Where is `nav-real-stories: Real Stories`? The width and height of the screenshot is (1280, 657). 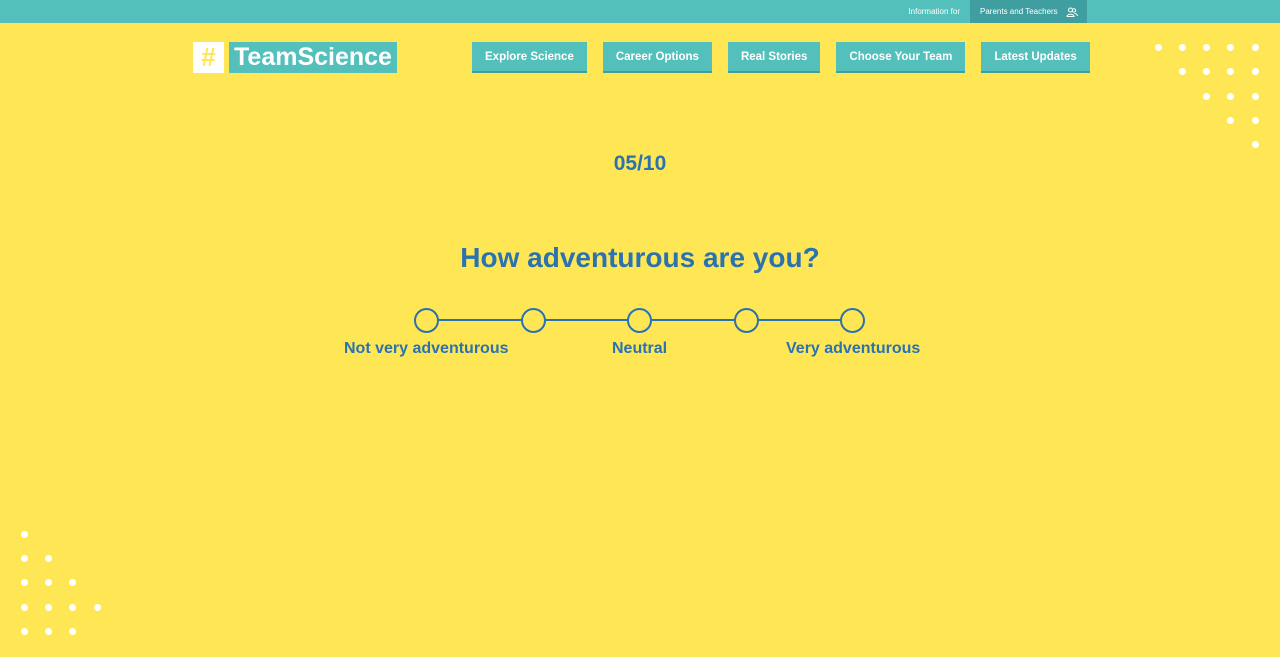
nav-real-stories: Real Stories is located at coordinates (774, 57).